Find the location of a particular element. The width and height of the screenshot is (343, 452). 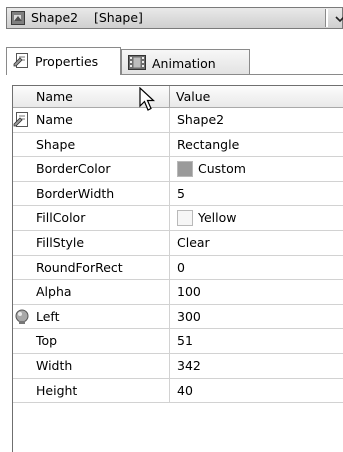

property-row: Height 40 is located at coordinates (178, 391).